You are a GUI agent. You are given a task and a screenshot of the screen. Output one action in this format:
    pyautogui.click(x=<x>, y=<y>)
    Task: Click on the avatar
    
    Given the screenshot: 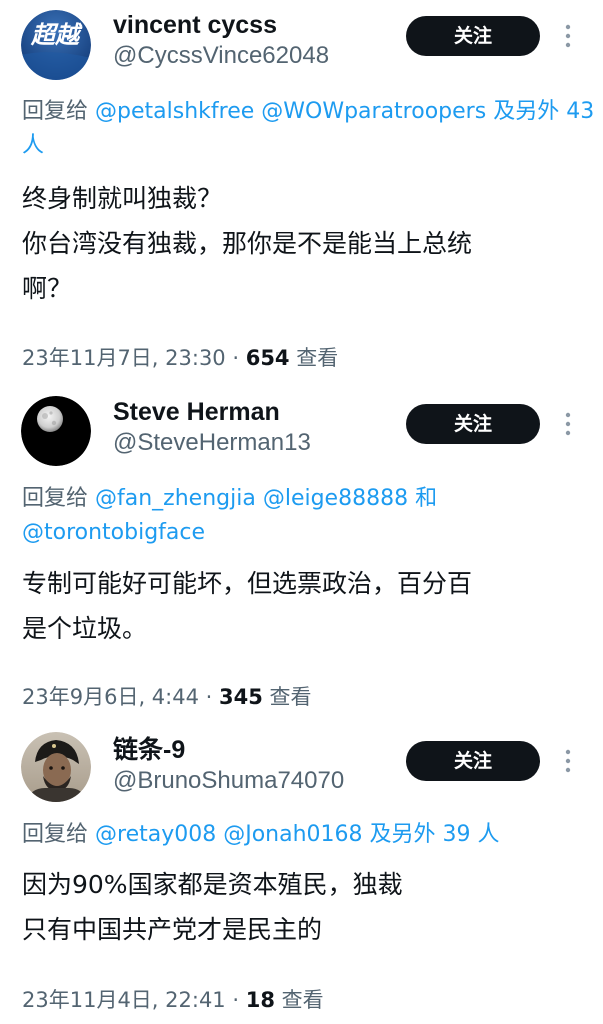 What is the action you would take?
    pyautogui.click(x=56, y=767)
    